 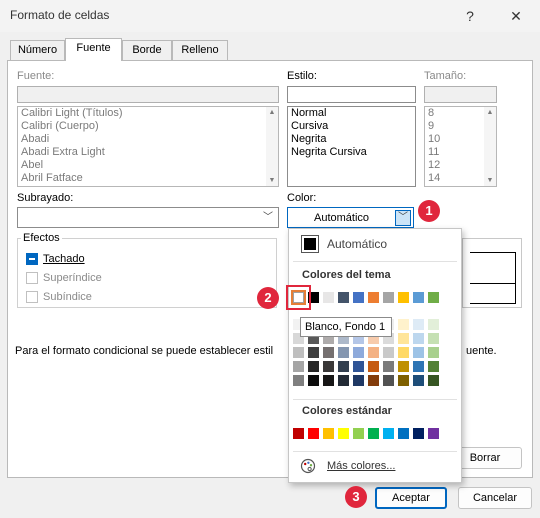 What do you see at coordinates (37, 50) in the screenshot?
I see `tab-numero: Número` at bounding box center [37, 50].